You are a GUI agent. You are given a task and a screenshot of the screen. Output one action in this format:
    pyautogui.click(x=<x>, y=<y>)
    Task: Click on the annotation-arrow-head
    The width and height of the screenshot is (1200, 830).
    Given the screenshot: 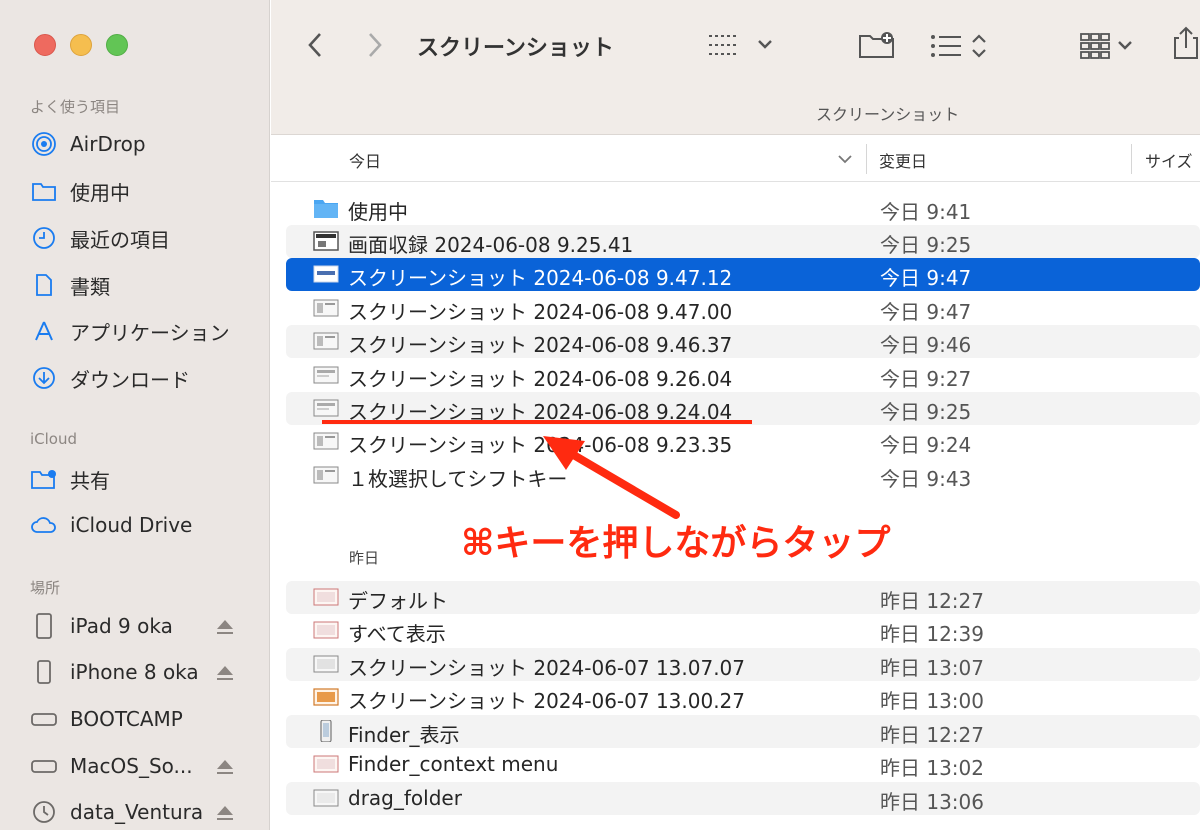 What is the action you would take?
    pyautogui.click(x=564, y=453)
    